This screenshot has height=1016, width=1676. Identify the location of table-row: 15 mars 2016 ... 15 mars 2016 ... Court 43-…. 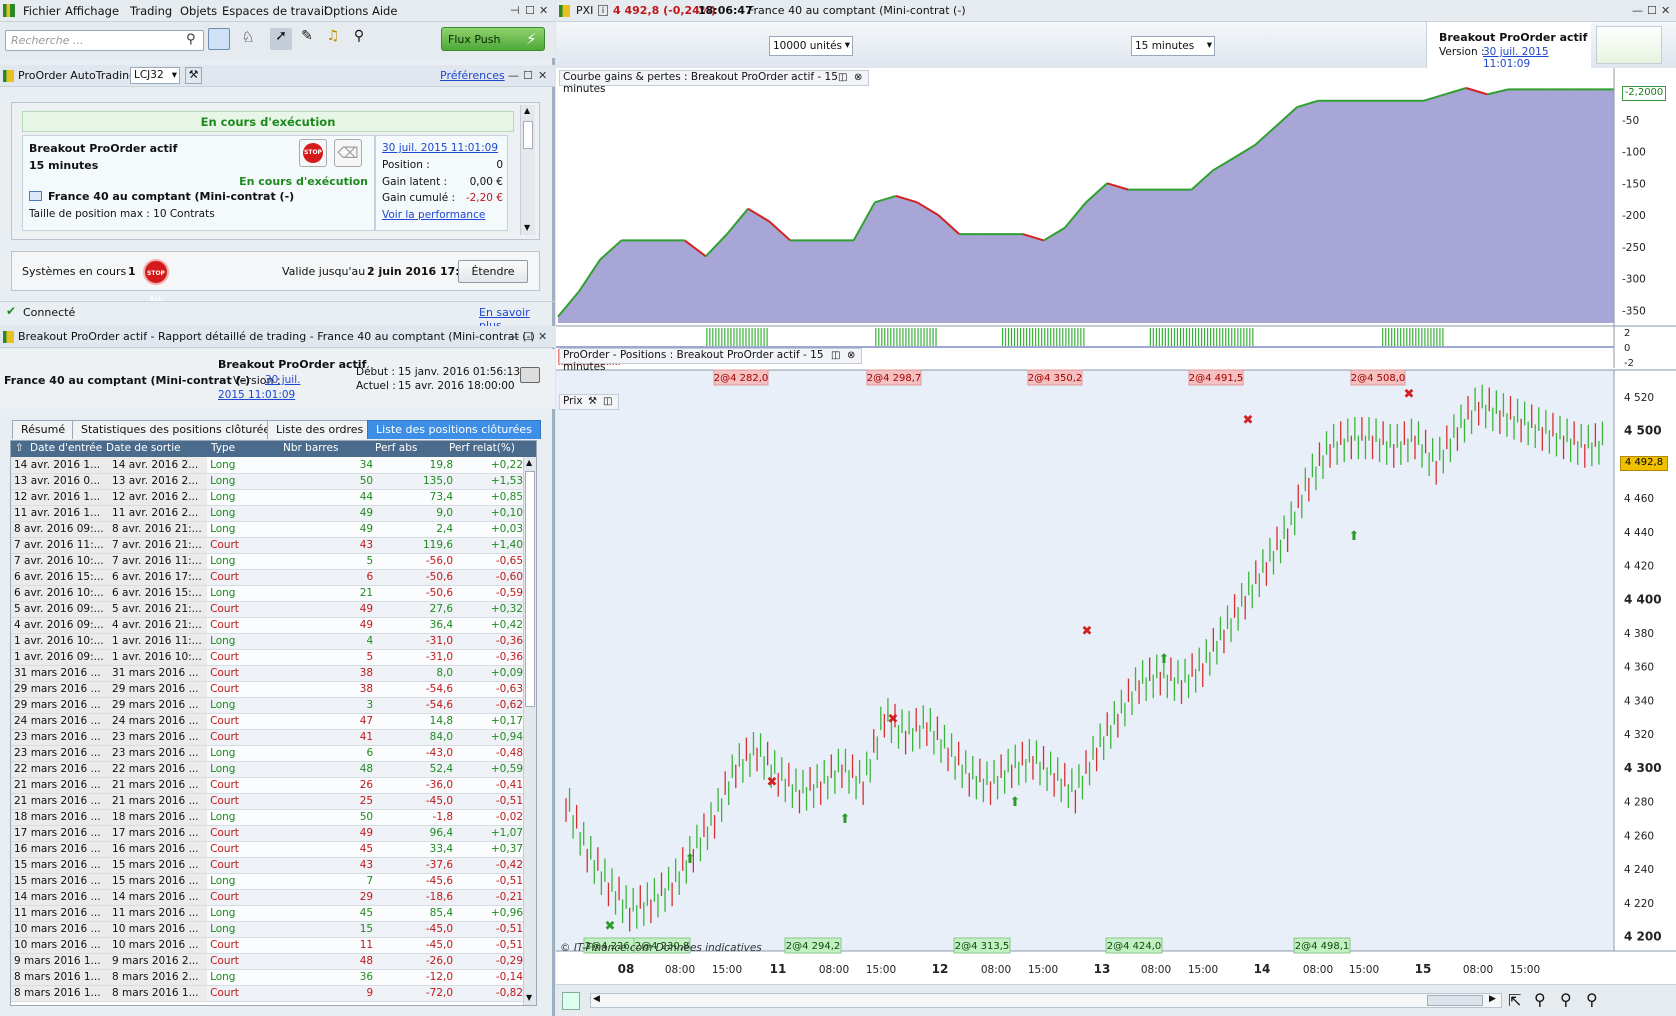
(267, 865).